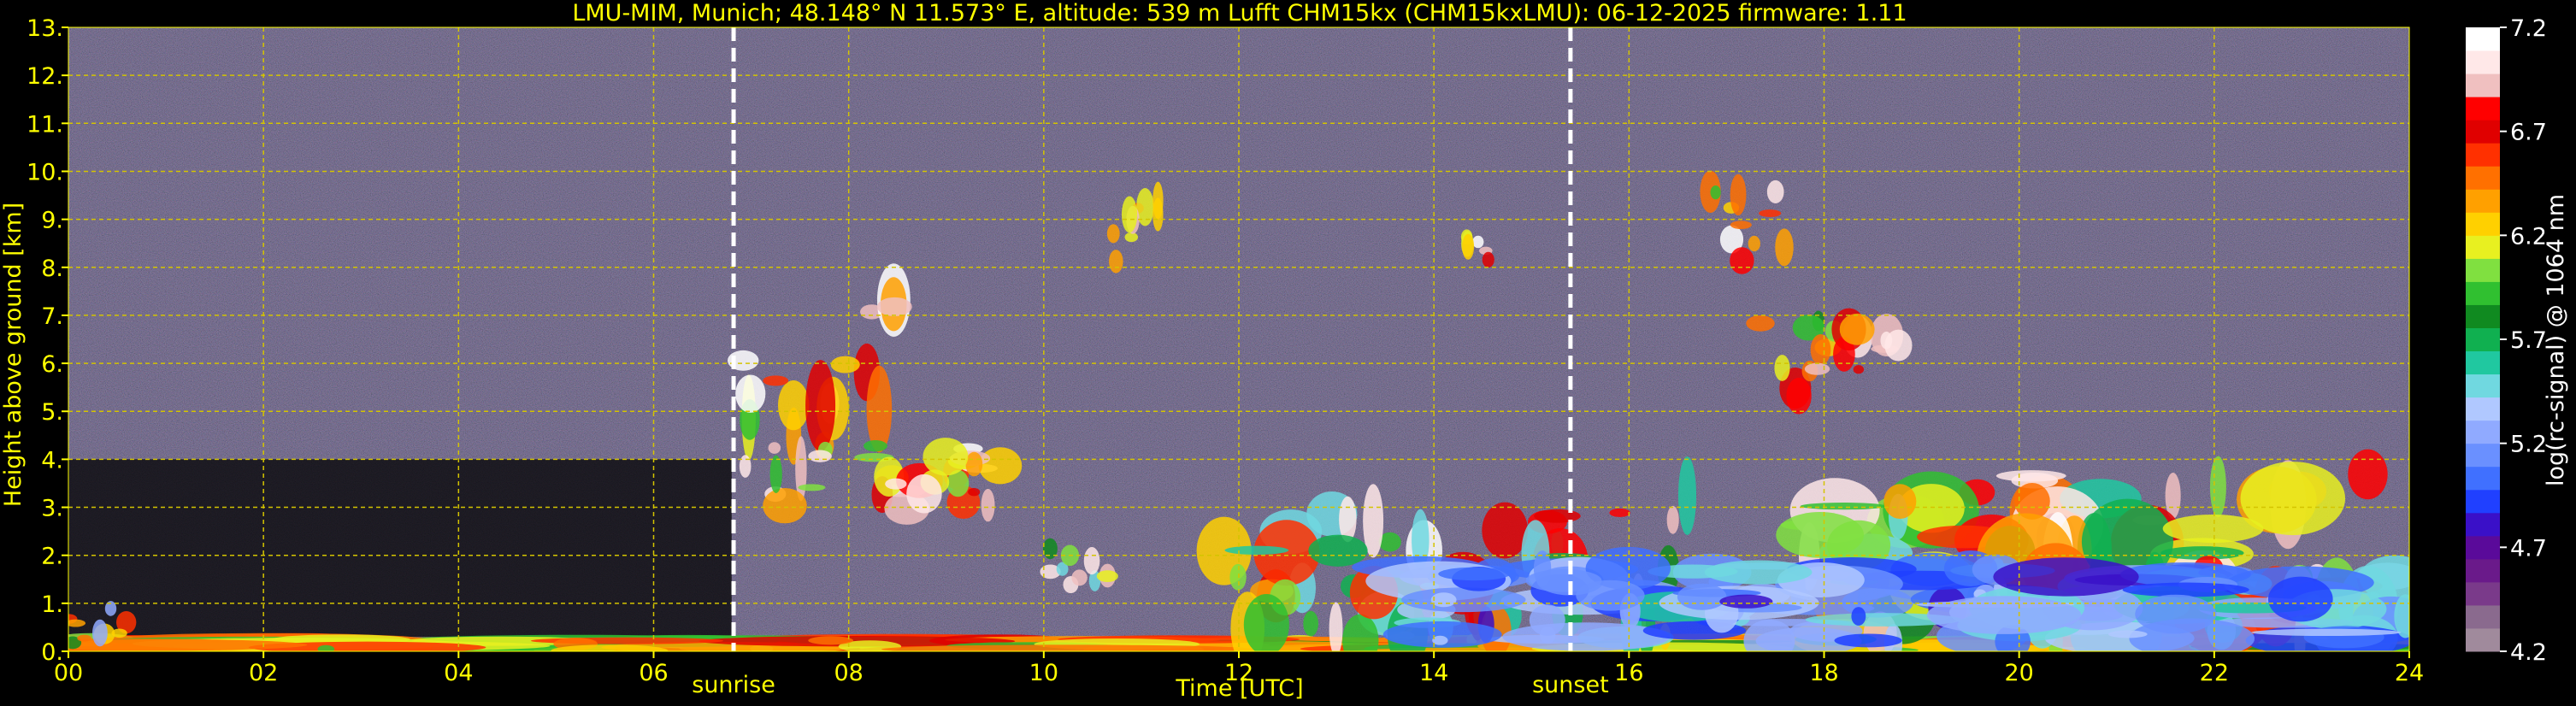 The height and width of the screenshot is (706, 2576). What do you see at coordinates (2528, 340) in the screenshot?
I see `colorbar-tick-label: 5.7` at bounding box center [2528, 340].